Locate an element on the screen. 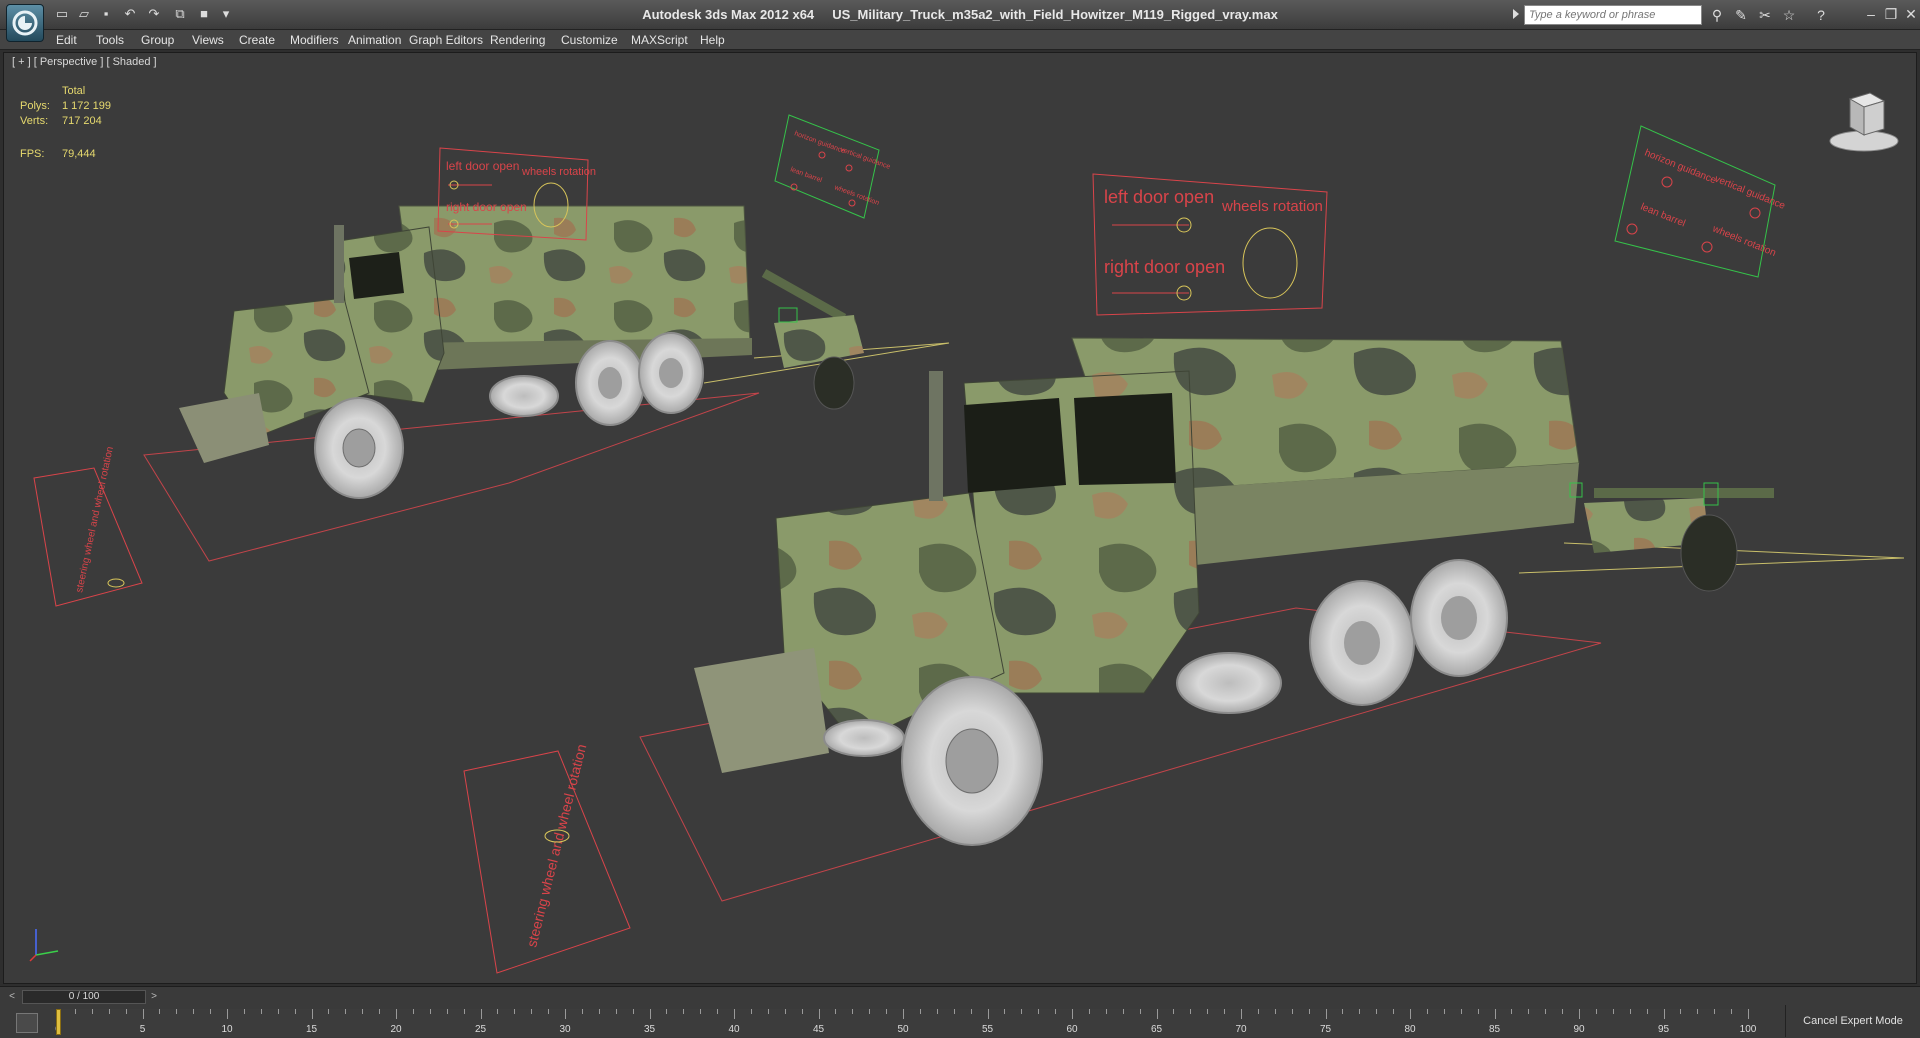 The height and width of the screenshot is (1038, 1920). timeline-tick-label: 75 is located at coordinates (1325, 1029).